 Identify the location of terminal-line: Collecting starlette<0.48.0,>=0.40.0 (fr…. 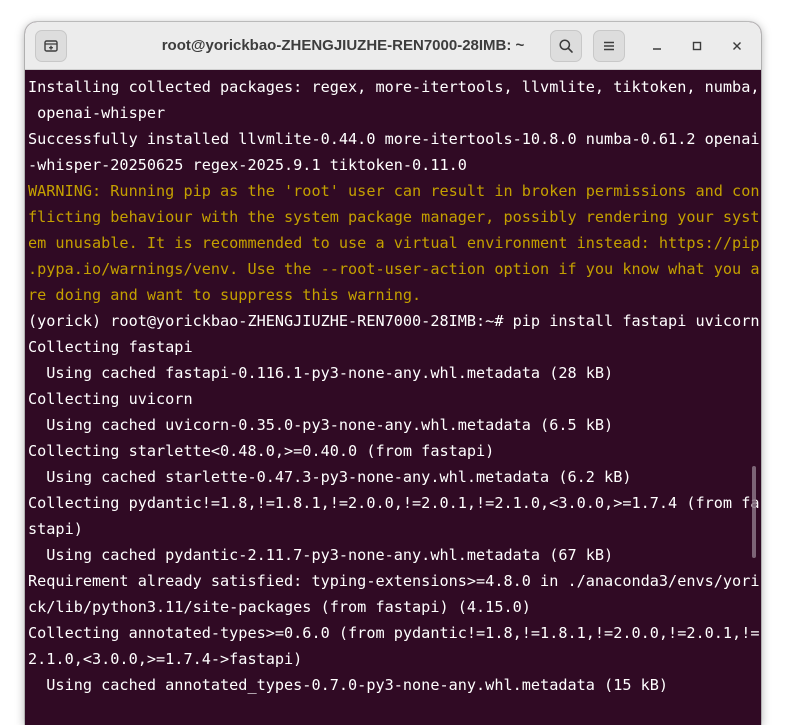
(261, 451).